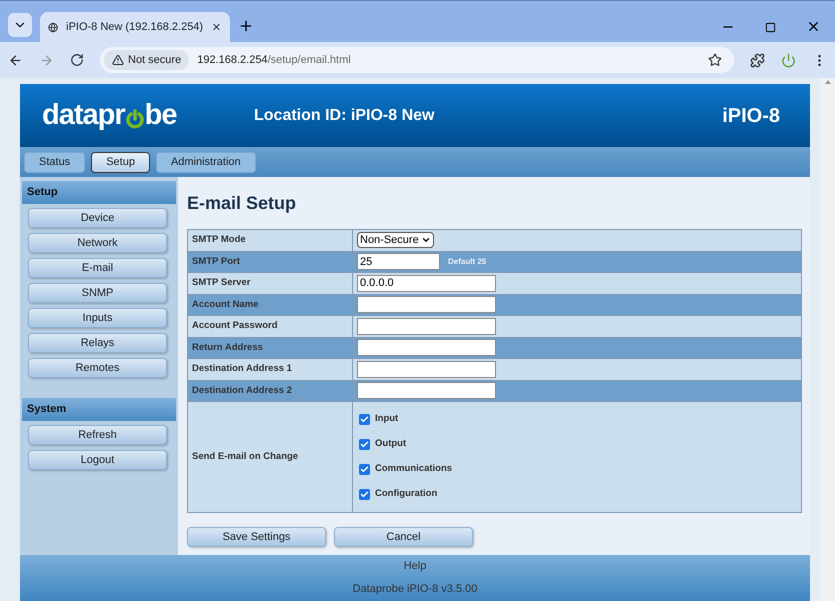 This screenshot has height=601, width=835. Describe the element at coordinates (99, 409) in the screenshot. I see `sidebar-heading: System` at that location.